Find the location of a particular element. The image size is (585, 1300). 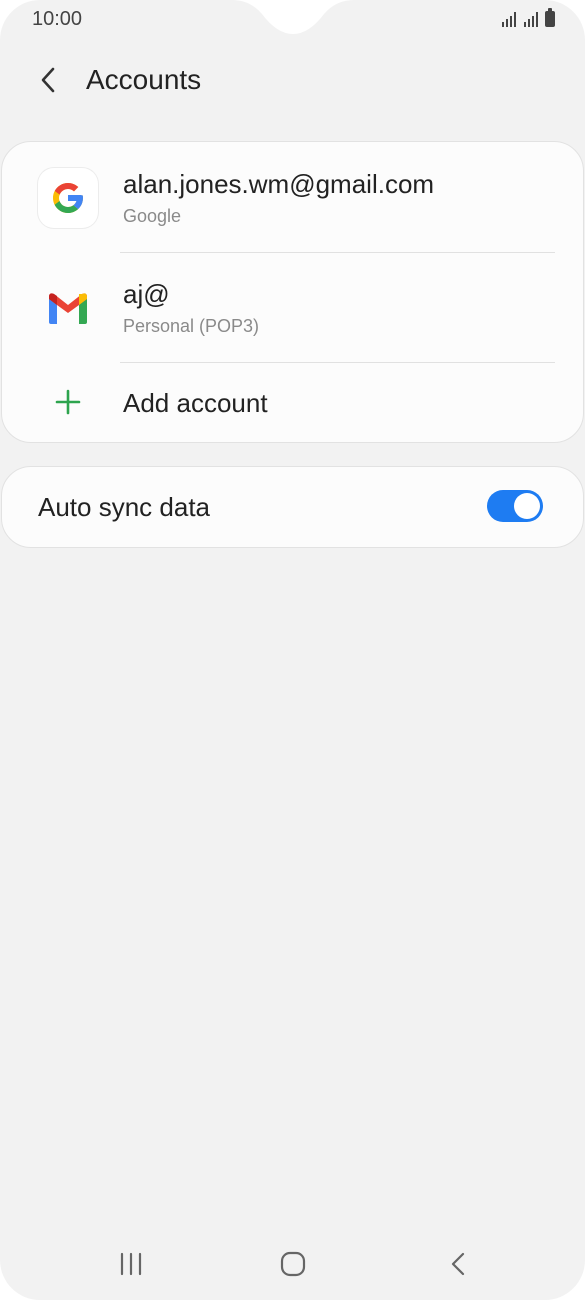

recent-apps-icon is located at coordinates (131, 1264).